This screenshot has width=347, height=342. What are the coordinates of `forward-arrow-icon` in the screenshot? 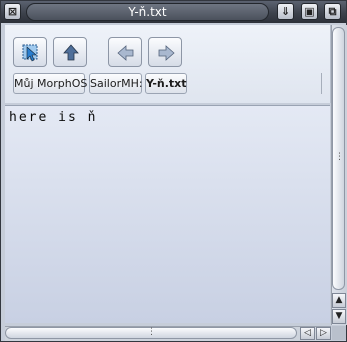 It's located at (166, 53).